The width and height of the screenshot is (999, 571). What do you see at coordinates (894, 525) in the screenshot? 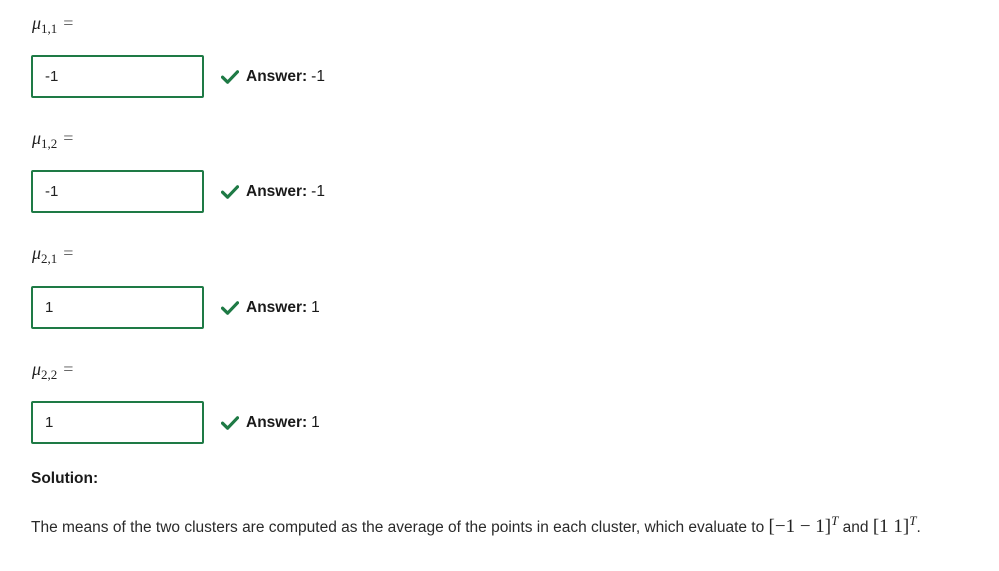
I see `cluster-2-mean-vector: [1 1]T` at bounding box center [894, 525].